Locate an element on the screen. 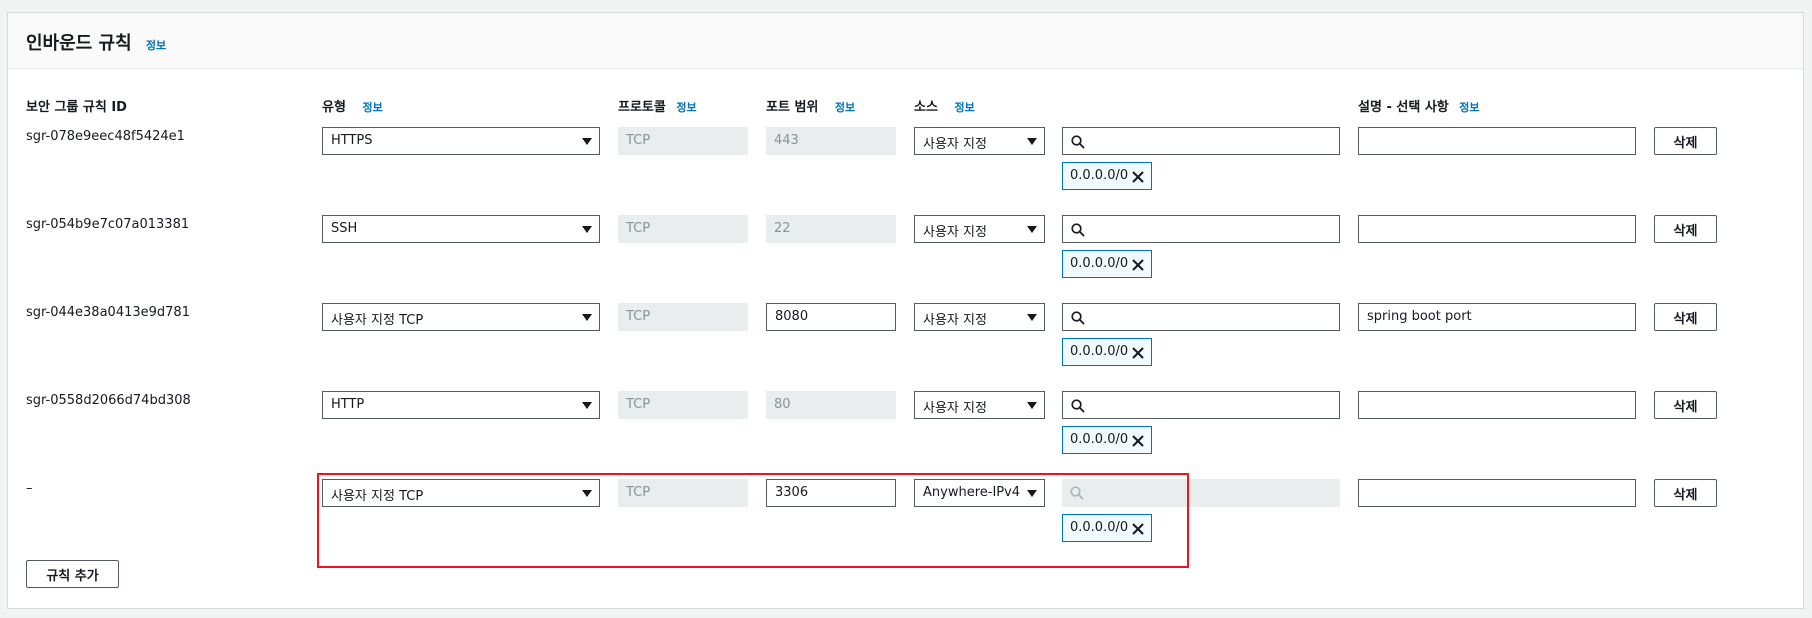 The height and width of the screenshot is (618, 1812). panel-info-link: 정보 is located at coordinates (156, 45).